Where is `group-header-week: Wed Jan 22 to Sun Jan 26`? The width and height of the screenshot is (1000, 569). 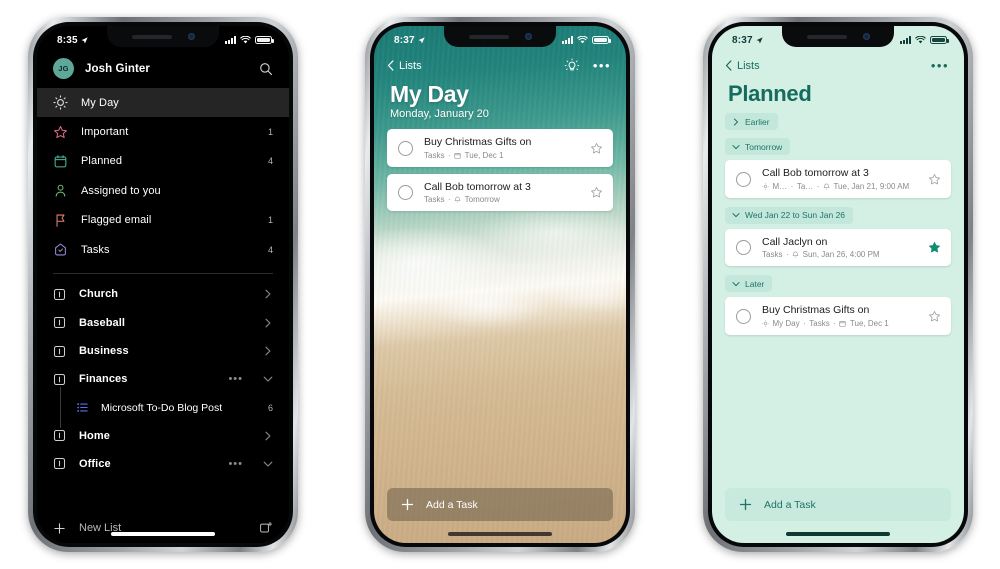
group-header-week: Wed Jan 22 to Sun Jan 26 is located at coordinates (789, 215).